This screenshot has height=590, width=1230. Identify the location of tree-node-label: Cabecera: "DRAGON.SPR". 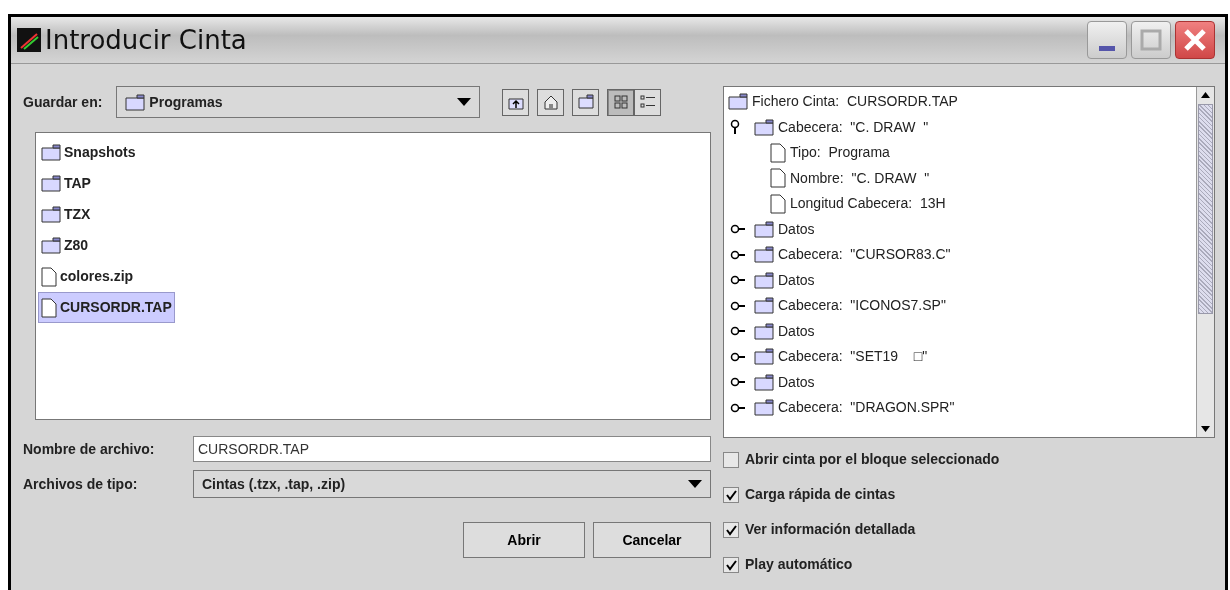
(866, 408).